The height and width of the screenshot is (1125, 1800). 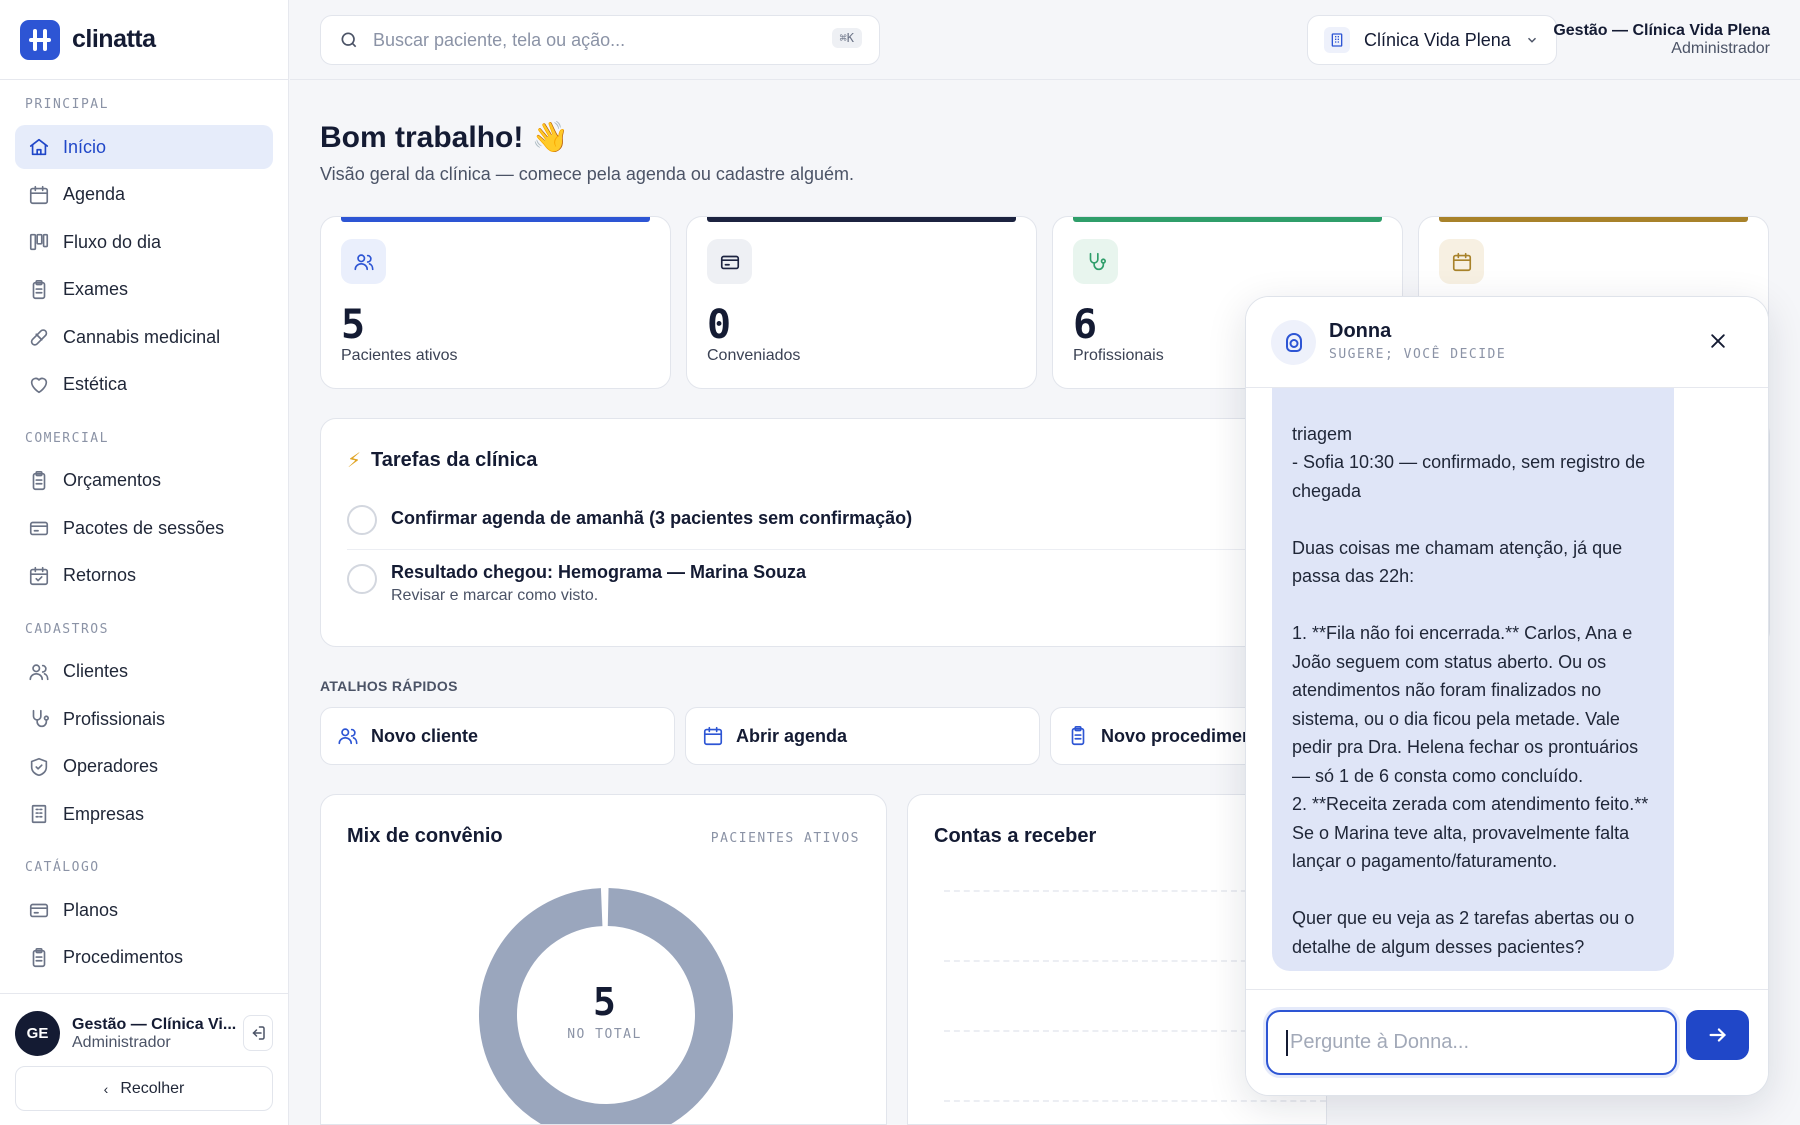 What do you see at coordinates (497, 736) in the screenshot?
I see `shortcut-button: Novo cliente` at bounding box center [497, 736].